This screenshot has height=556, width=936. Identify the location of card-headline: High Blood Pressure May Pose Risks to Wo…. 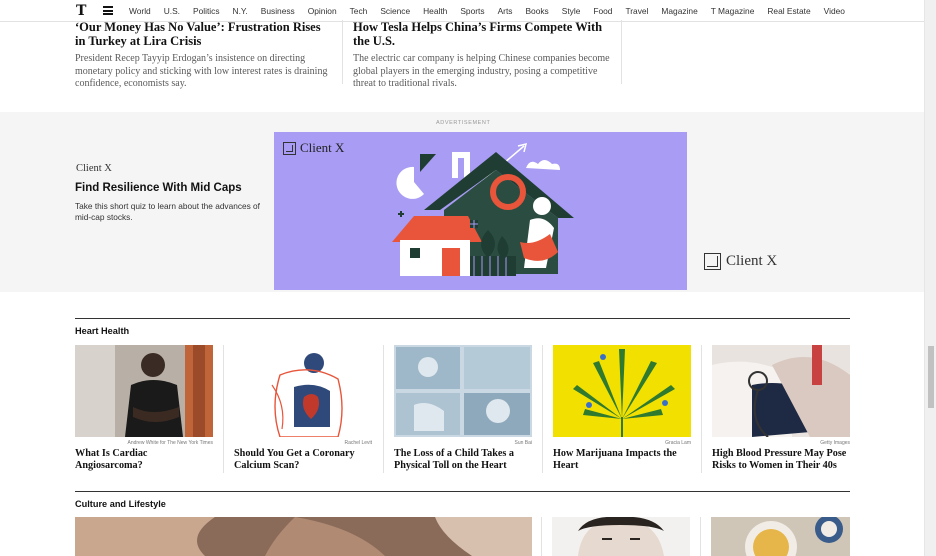
(781, 460).